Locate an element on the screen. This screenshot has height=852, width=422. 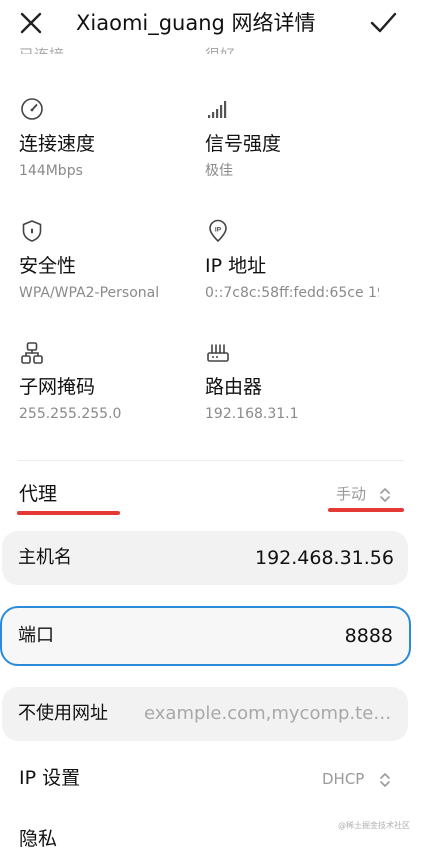
annotation-underline-mode is located at coordinates (366, 510).